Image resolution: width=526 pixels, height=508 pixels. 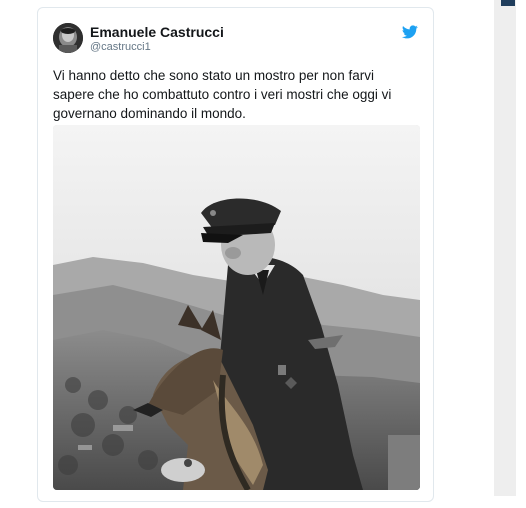 What do you see at coordinates (409, 32) in the screenshot?
I see `twitter-bird-icon` at bounding box center [409, 32].